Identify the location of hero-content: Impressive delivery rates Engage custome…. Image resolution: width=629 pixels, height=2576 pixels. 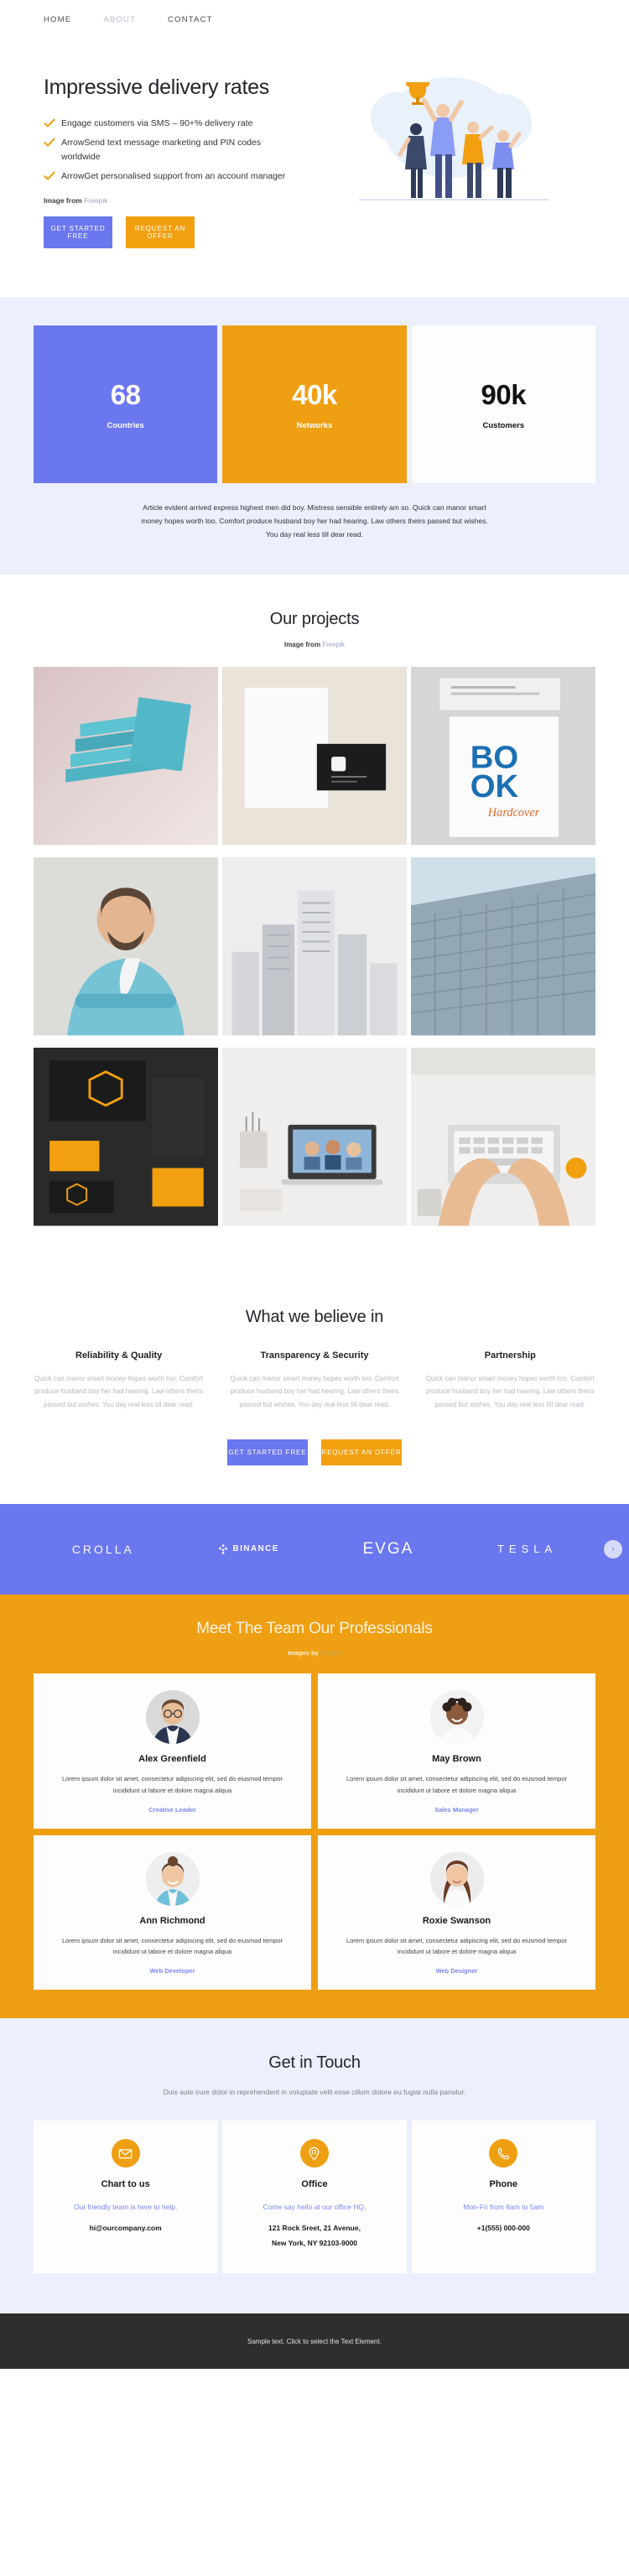
(169, 153).